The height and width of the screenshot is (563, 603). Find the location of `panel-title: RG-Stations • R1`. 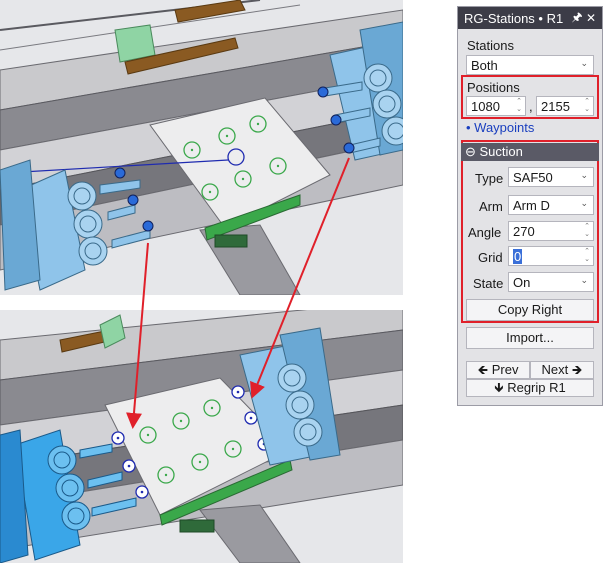

panel-title: RG-Stations • R1 is located at coordinates (514, 18).